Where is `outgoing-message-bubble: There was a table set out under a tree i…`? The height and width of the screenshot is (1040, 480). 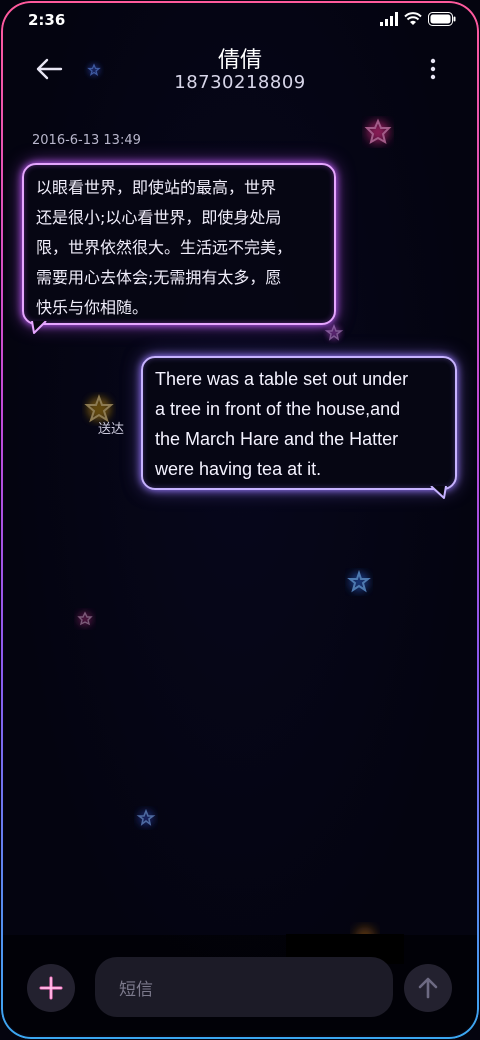
outgoing-message-bubble: There was a table set out under a tree i… is located at coordinates (299, 423).